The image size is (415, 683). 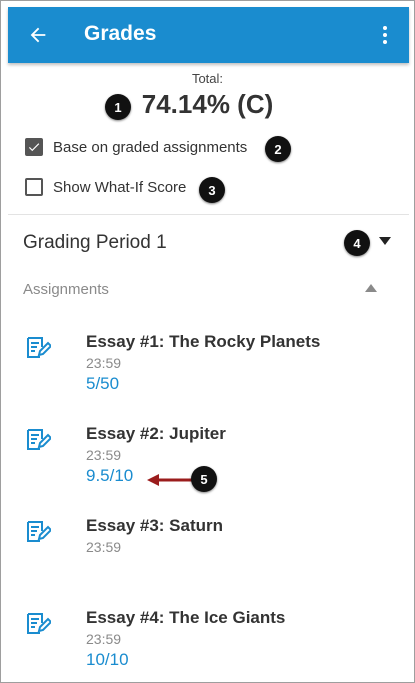 I want to click on back-button, so click(x=38, y=35).